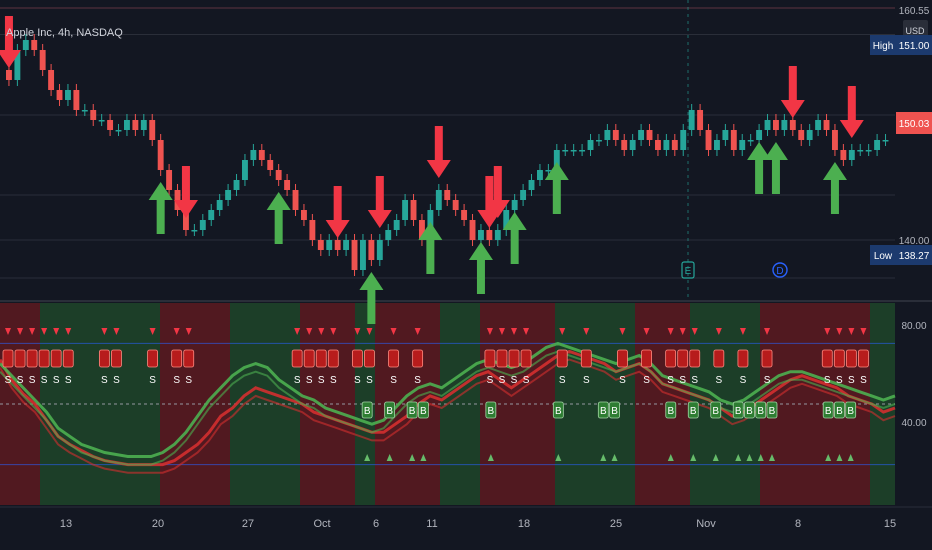  What do you see at coordinates (883, 256) in the screenshot?
I see `low-label: Low` at bounding box center [883, 256].